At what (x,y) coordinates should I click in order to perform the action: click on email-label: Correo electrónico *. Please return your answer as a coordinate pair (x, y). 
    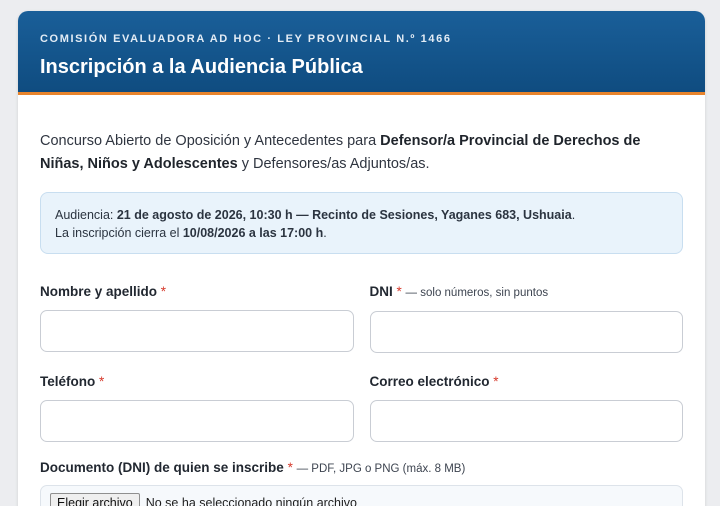
    Looking at the image, I should click on (434, 381).